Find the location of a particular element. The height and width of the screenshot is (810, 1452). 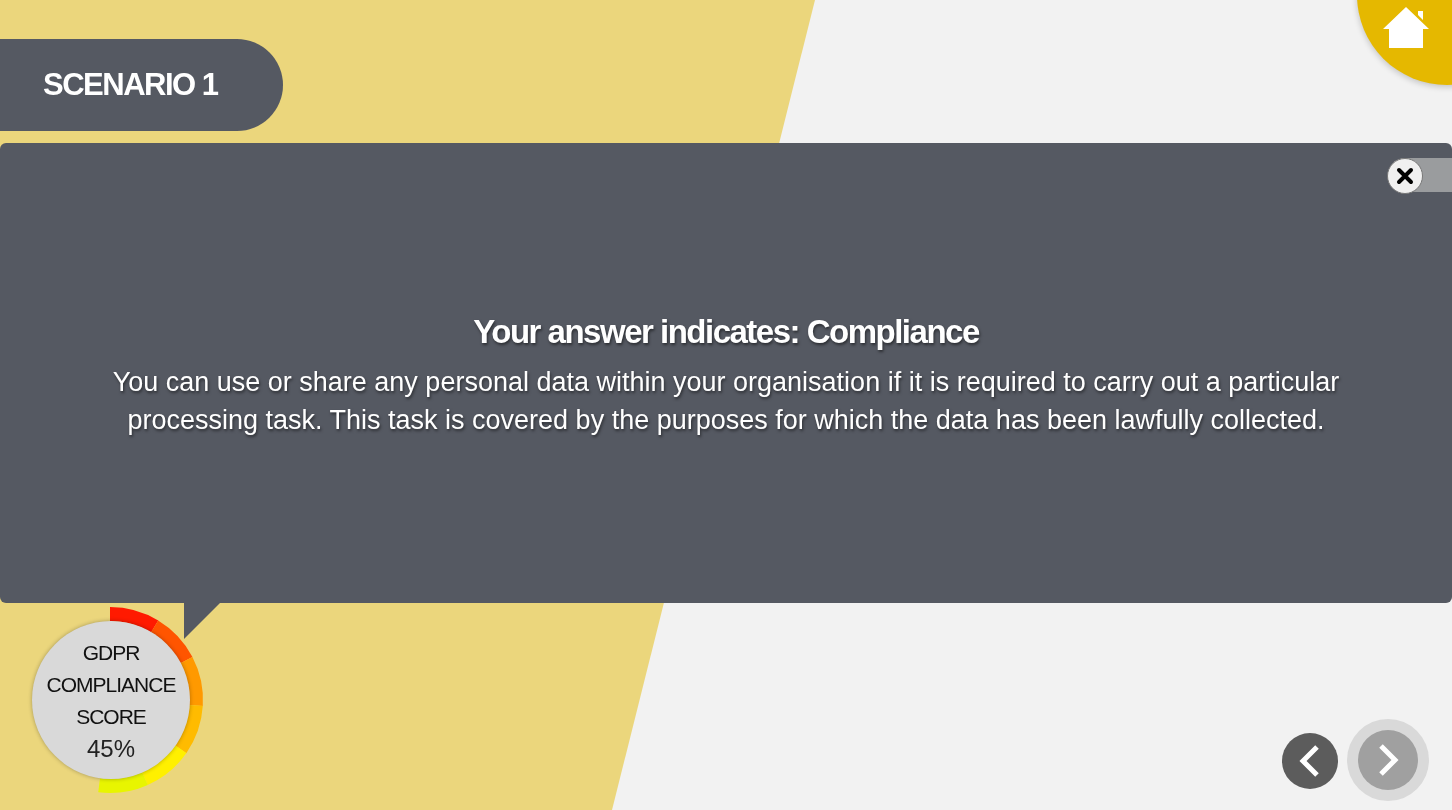

home-icon is located at coordinates (1406, 27).